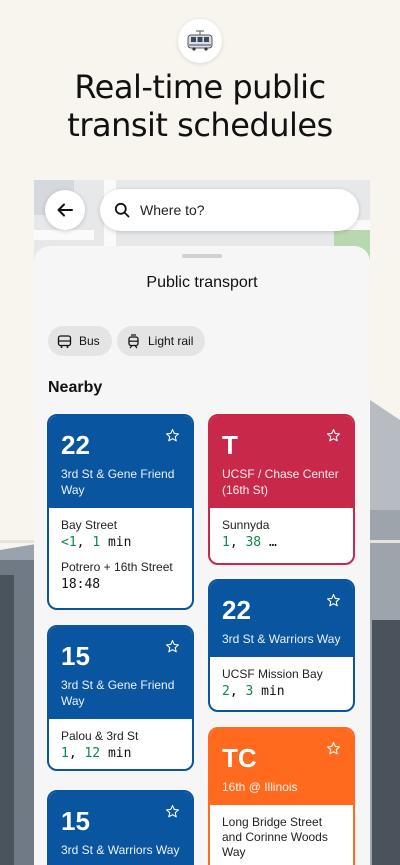 This screenshot has height=865, width=400. Describe the element at coordinates (92, 753) in the screenshot. I see `realtime-arrival: 12` at that location.